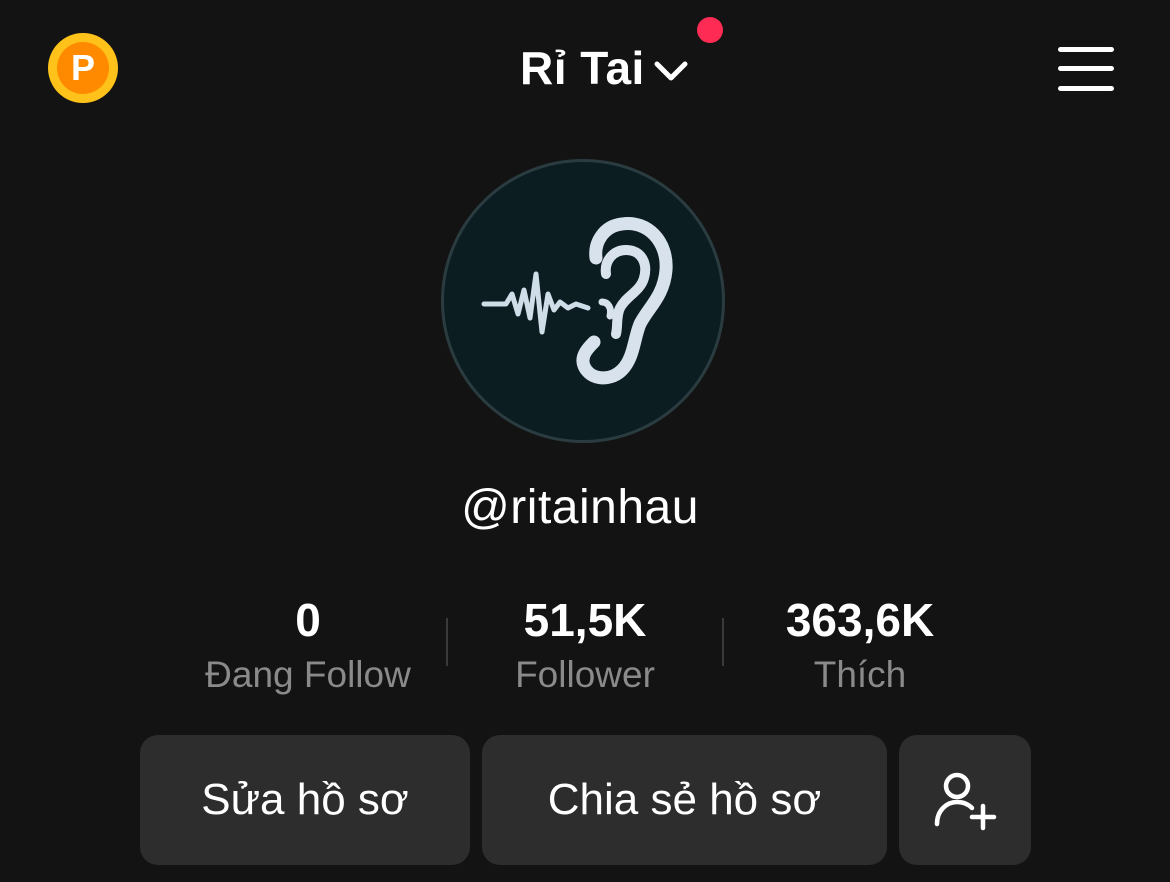 The image size is (1170, 882). I want to click on share-profile-label: Chia sẻ hồ sơ, so click(684, 799).